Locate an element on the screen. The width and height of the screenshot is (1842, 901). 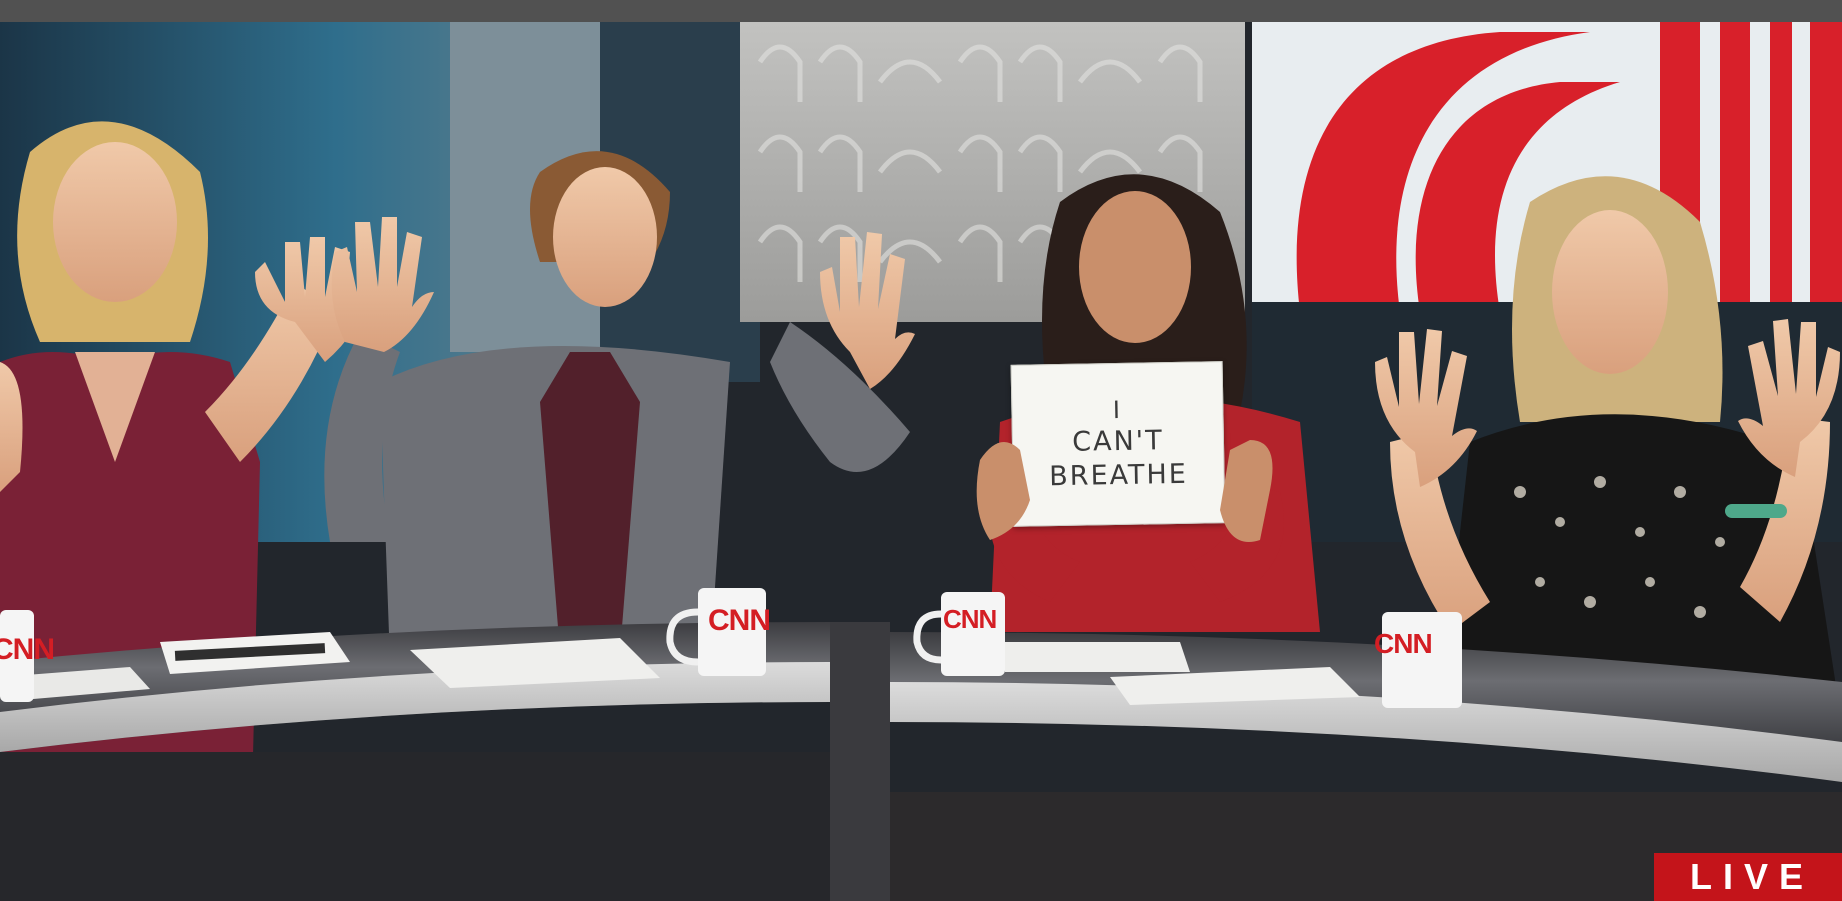
hands-holding-sign is located at coordinates (1124, 491).